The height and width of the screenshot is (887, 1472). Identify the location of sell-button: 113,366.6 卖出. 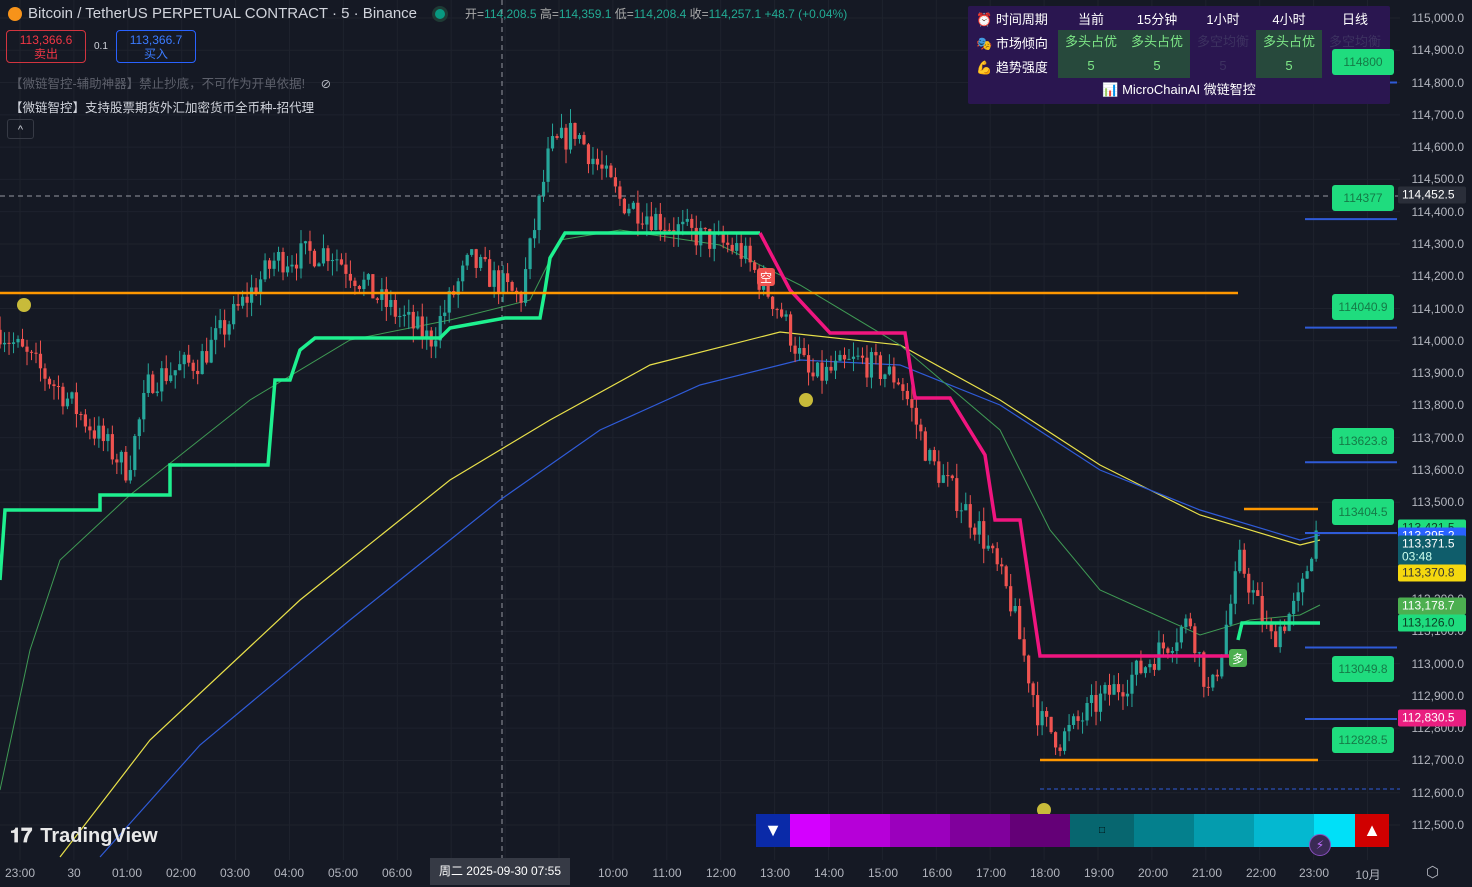
(46, 46).